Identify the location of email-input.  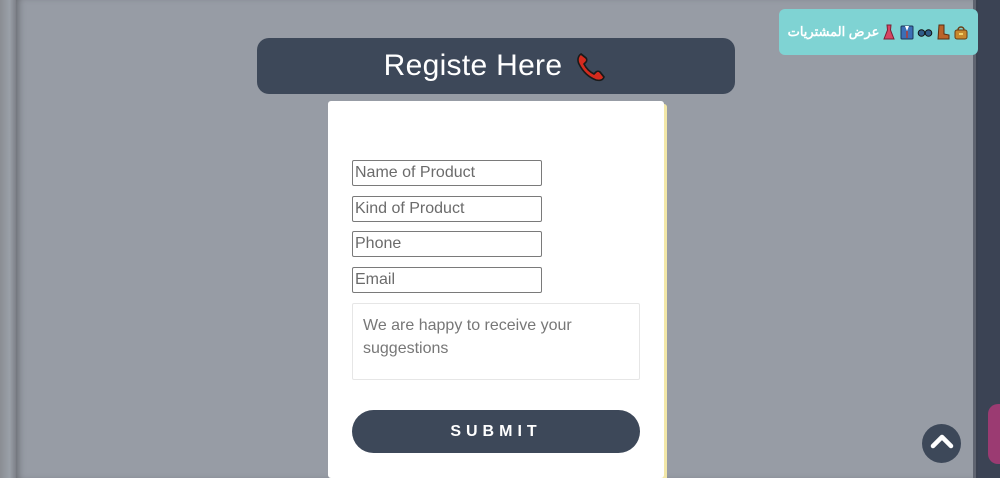
(447, 280).